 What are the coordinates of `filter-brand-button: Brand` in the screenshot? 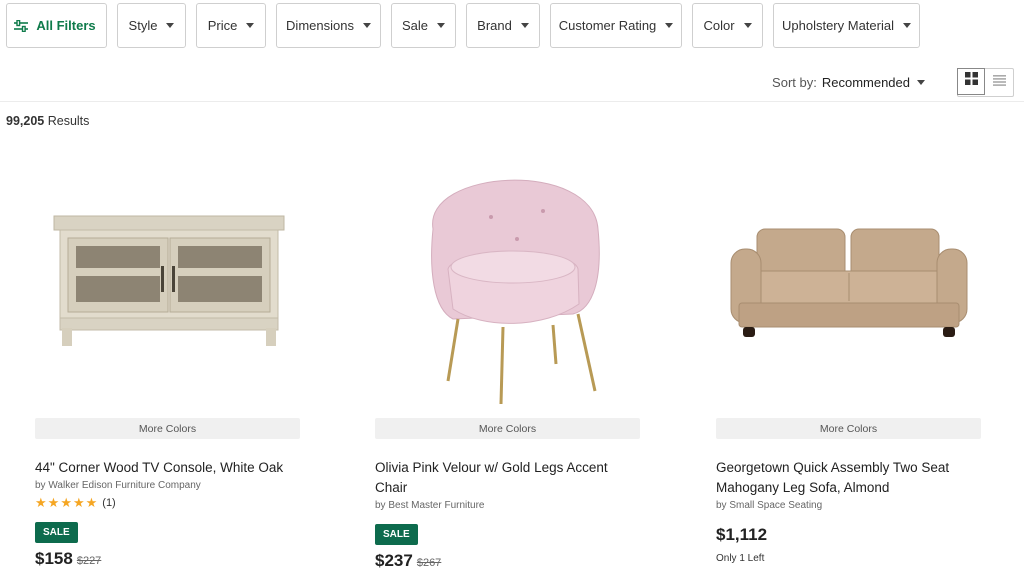 It's located at (503, 25).